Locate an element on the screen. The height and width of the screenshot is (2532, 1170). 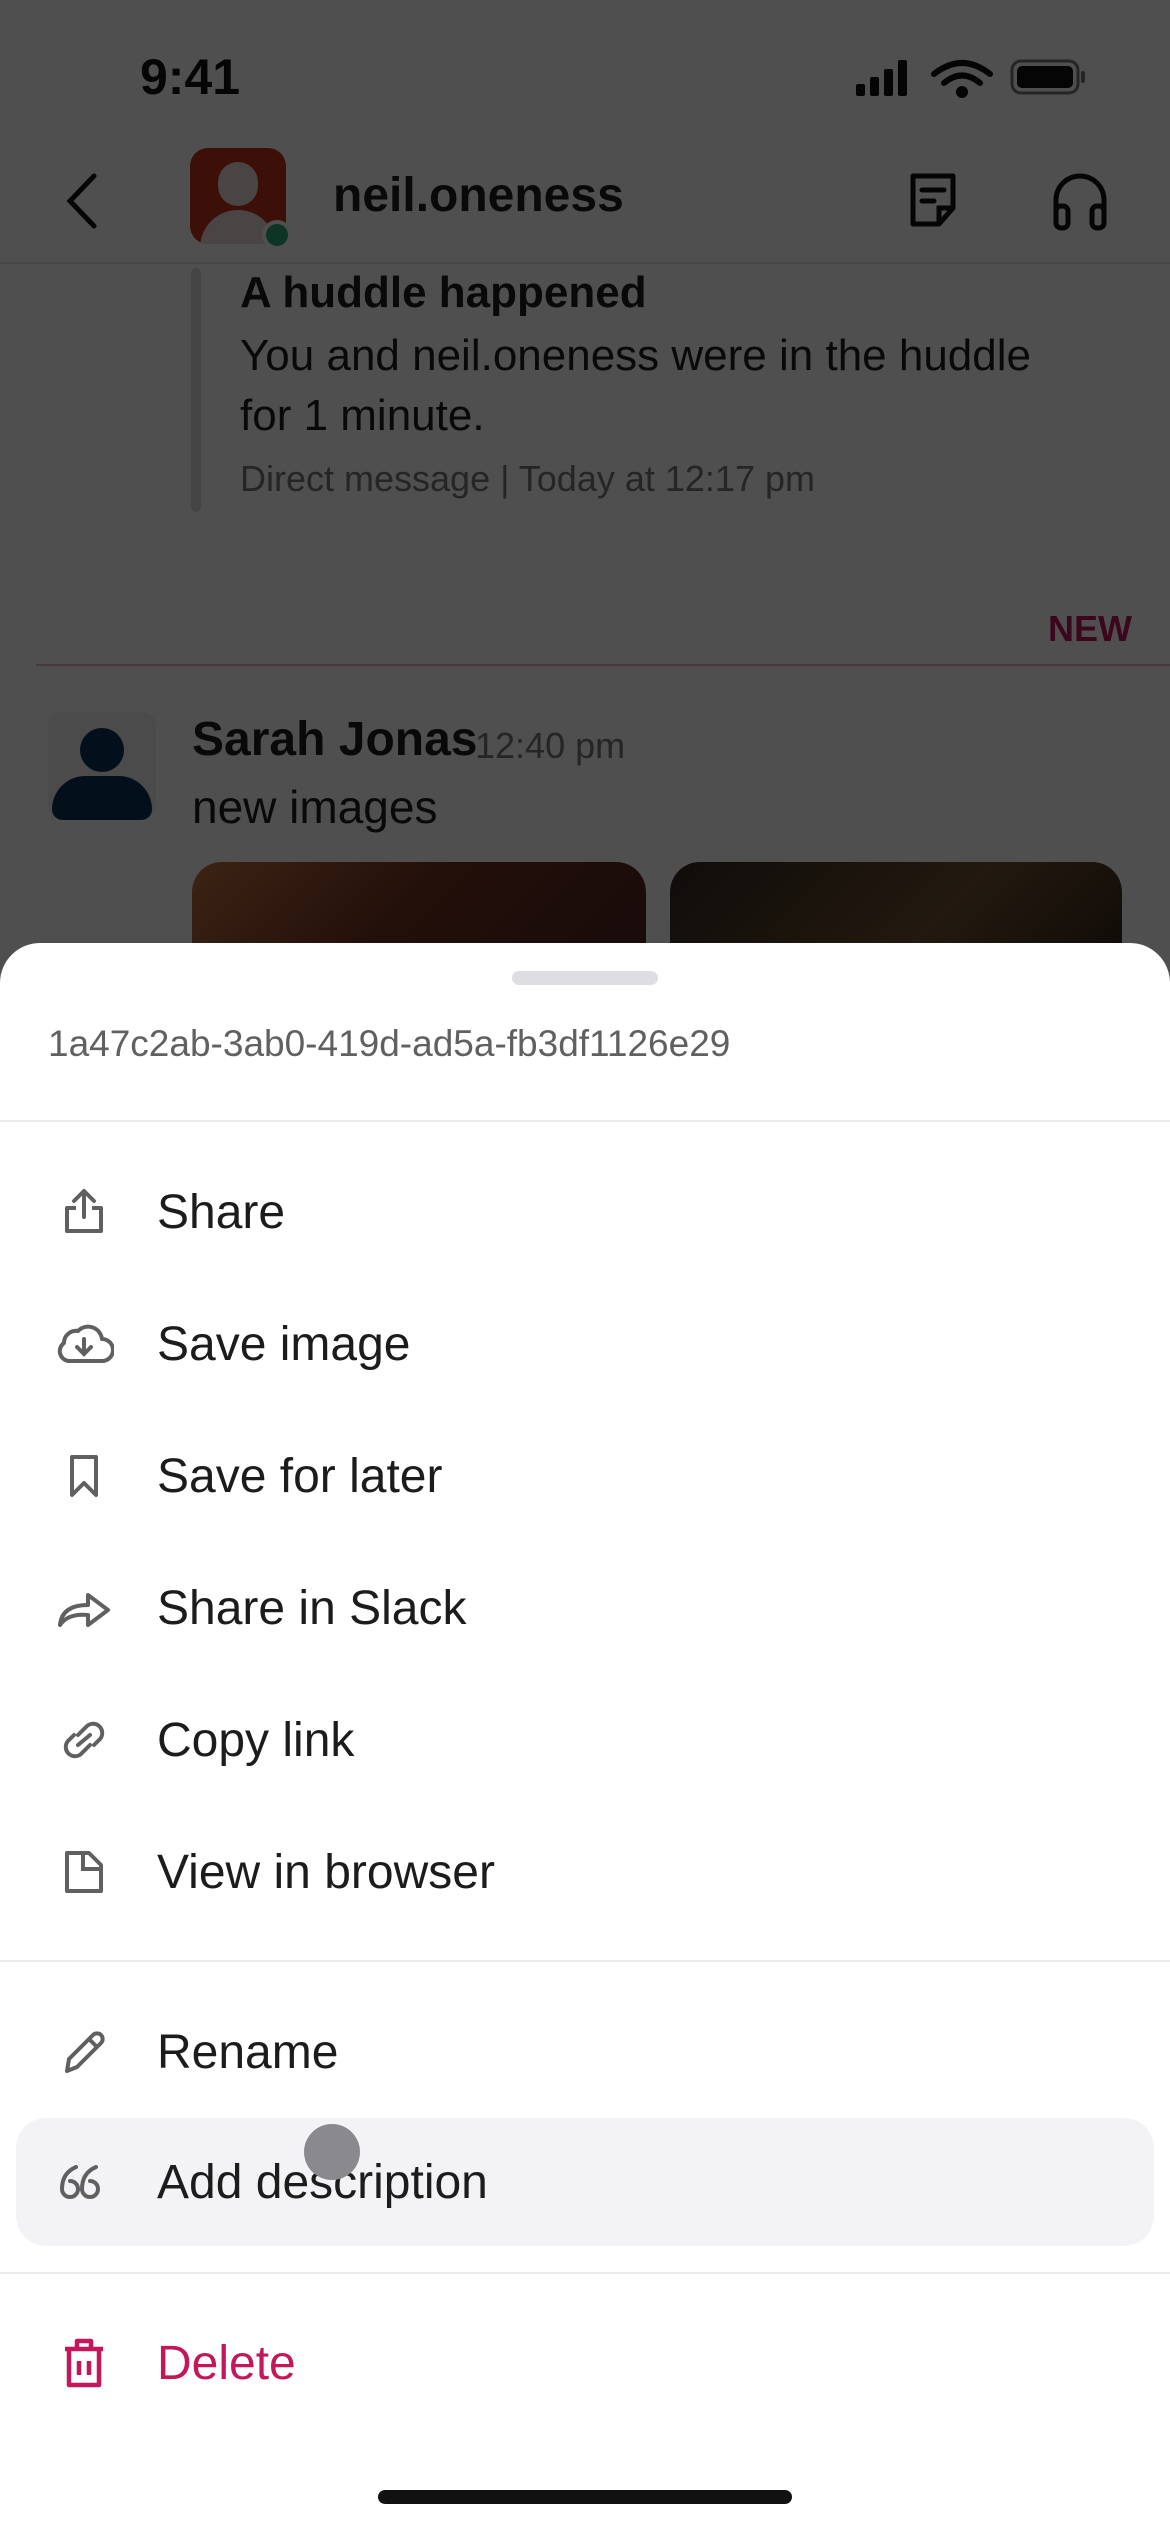
menu-item-share-in-slack: Share in Slack is located at coordinates (585, 1608).